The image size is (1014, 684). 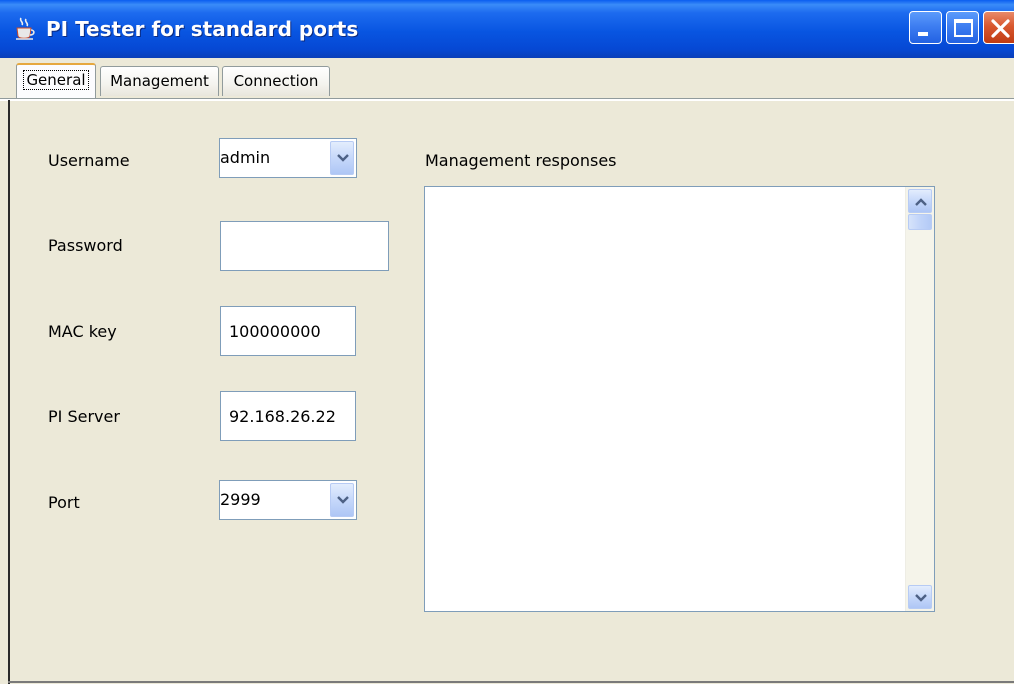 What do you see at coordinates (288, 331) in the screenshot?
I see `mac-key-field` at bounding box center [288, 331].